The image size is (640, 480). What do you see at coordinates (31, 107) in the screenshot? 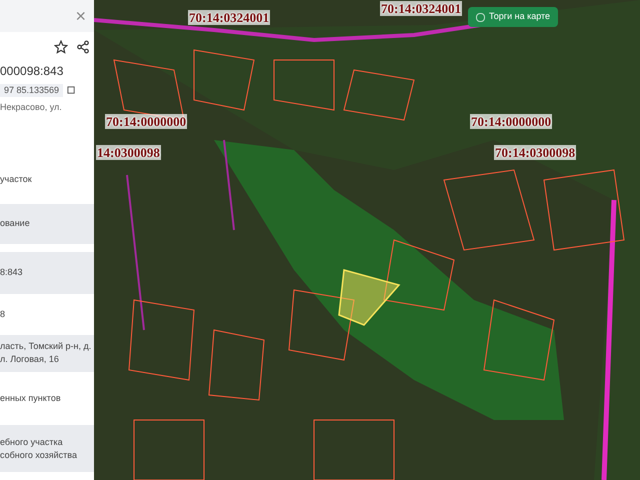
I see `address-line: Некрасово, ул.` at bounding box center [31, 107].